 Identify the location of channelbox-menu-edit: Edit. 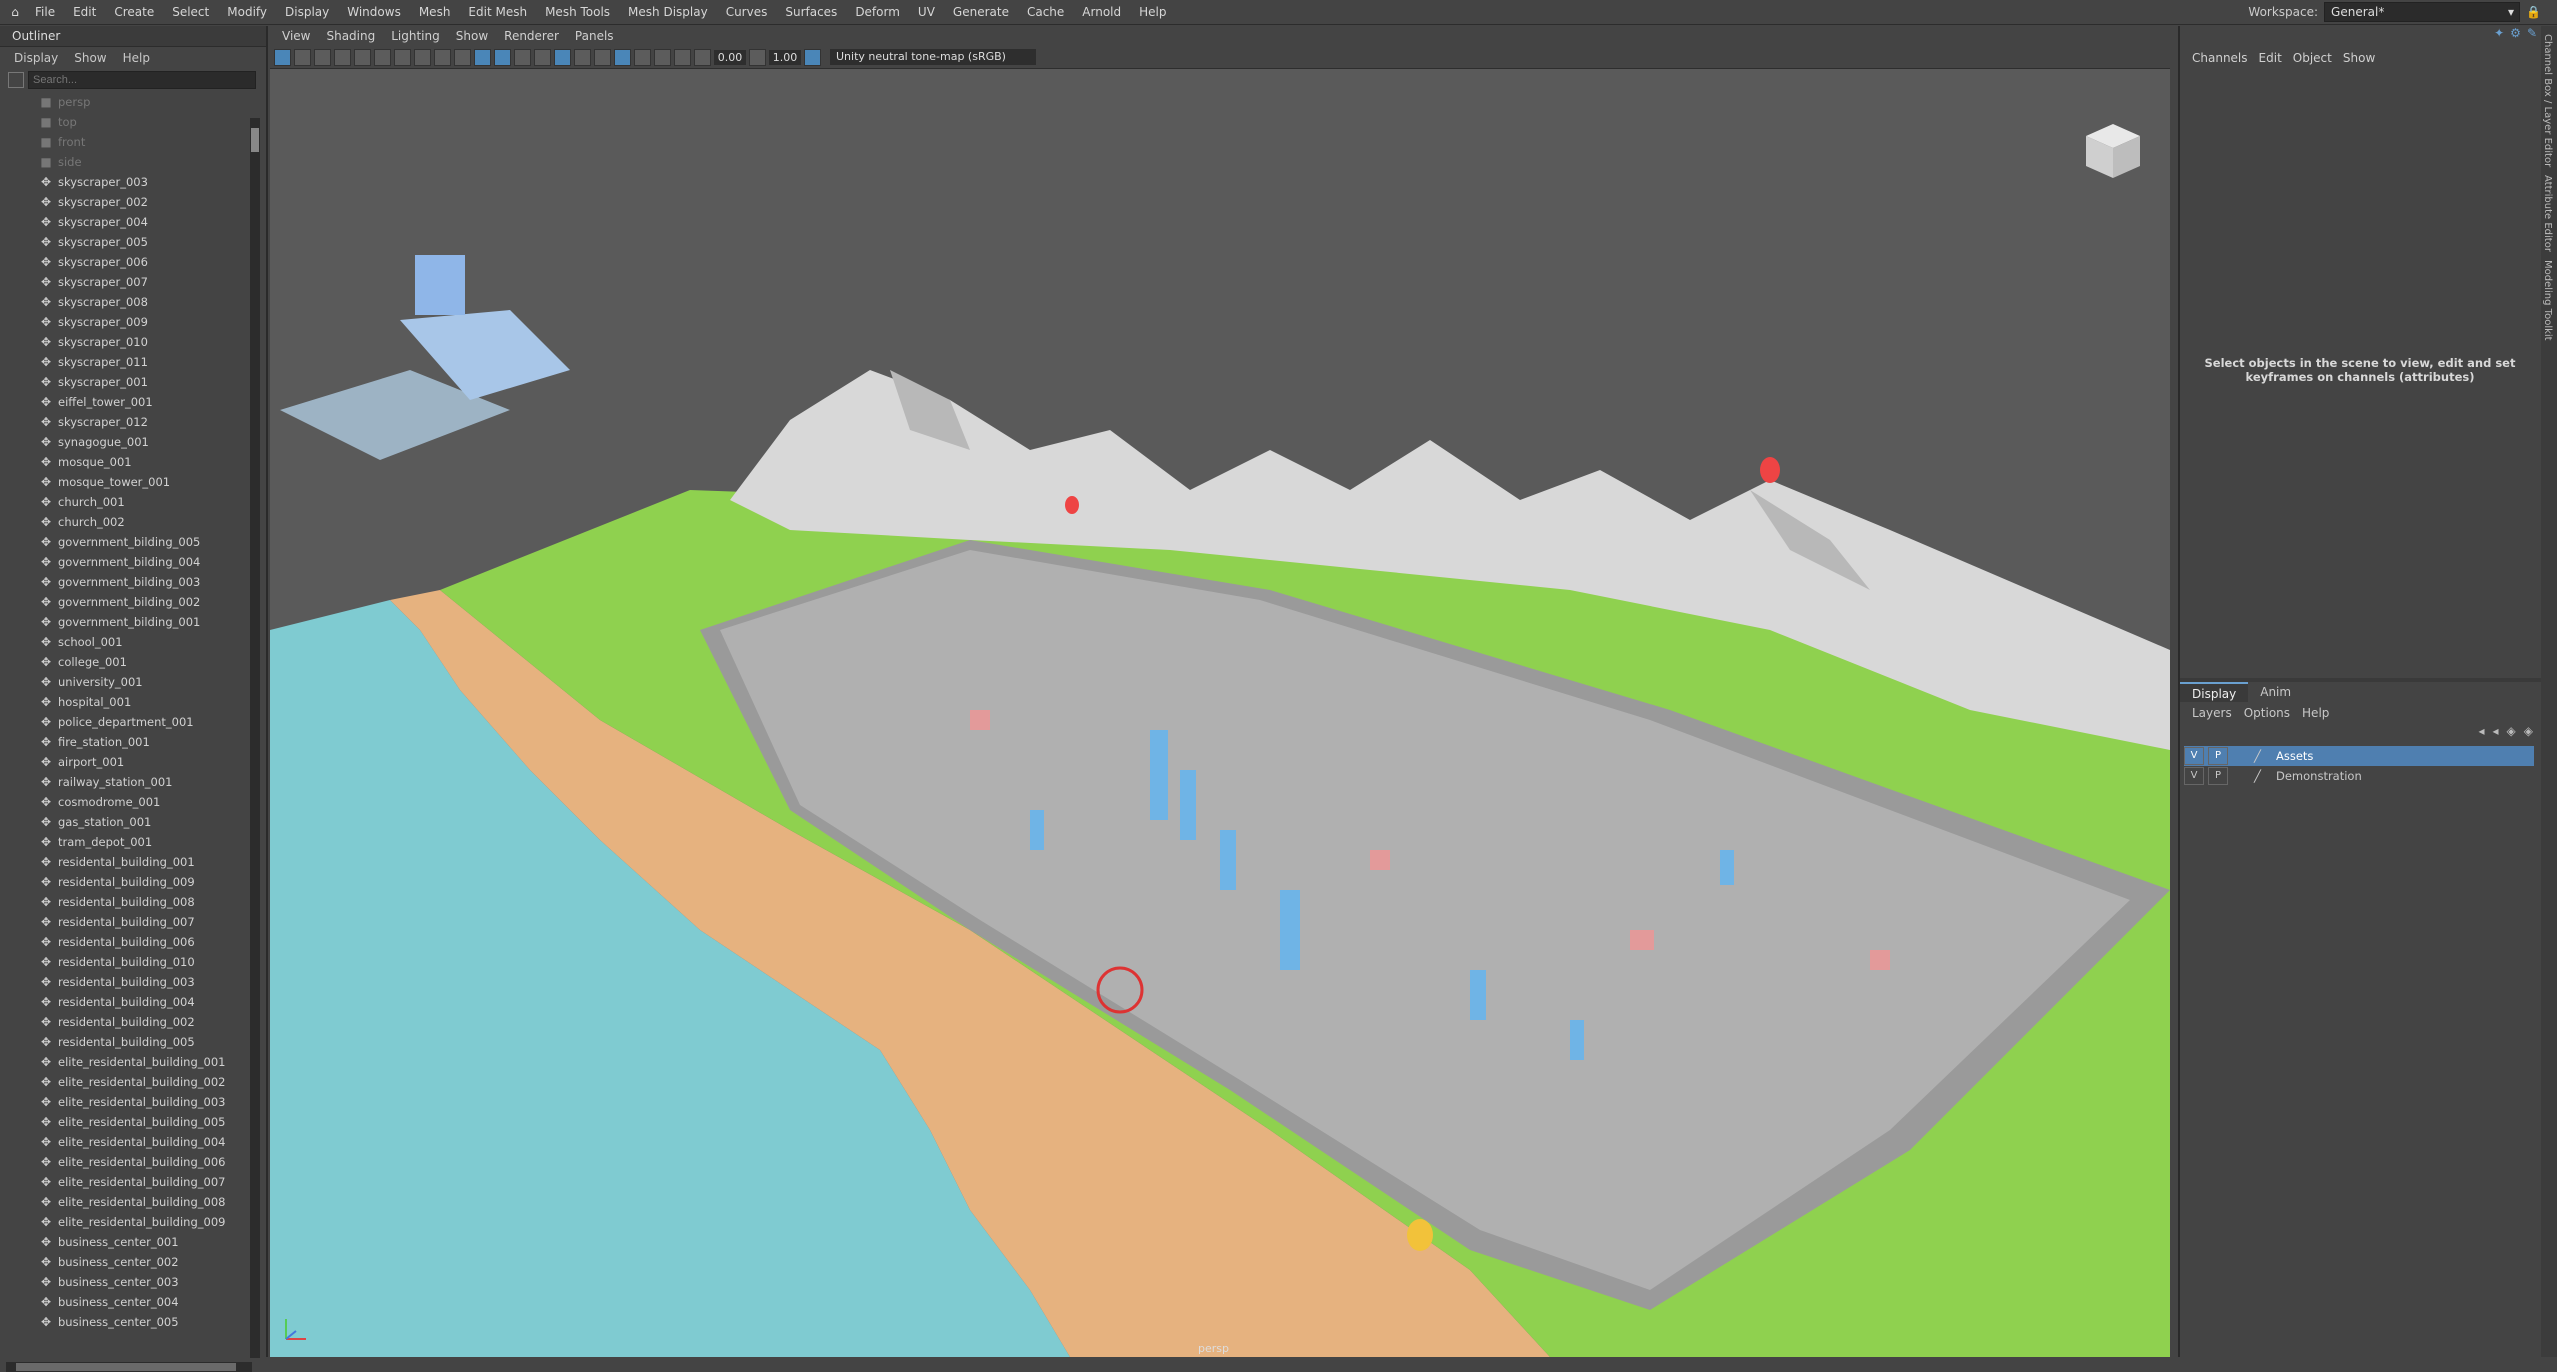
(2275, 58).